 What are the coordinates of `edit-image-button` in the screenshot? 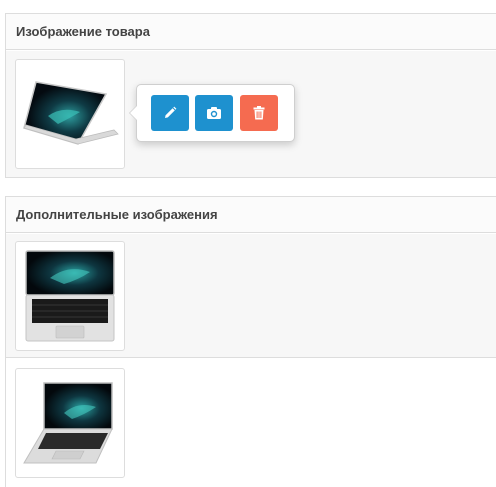 It's located at (170, 113).